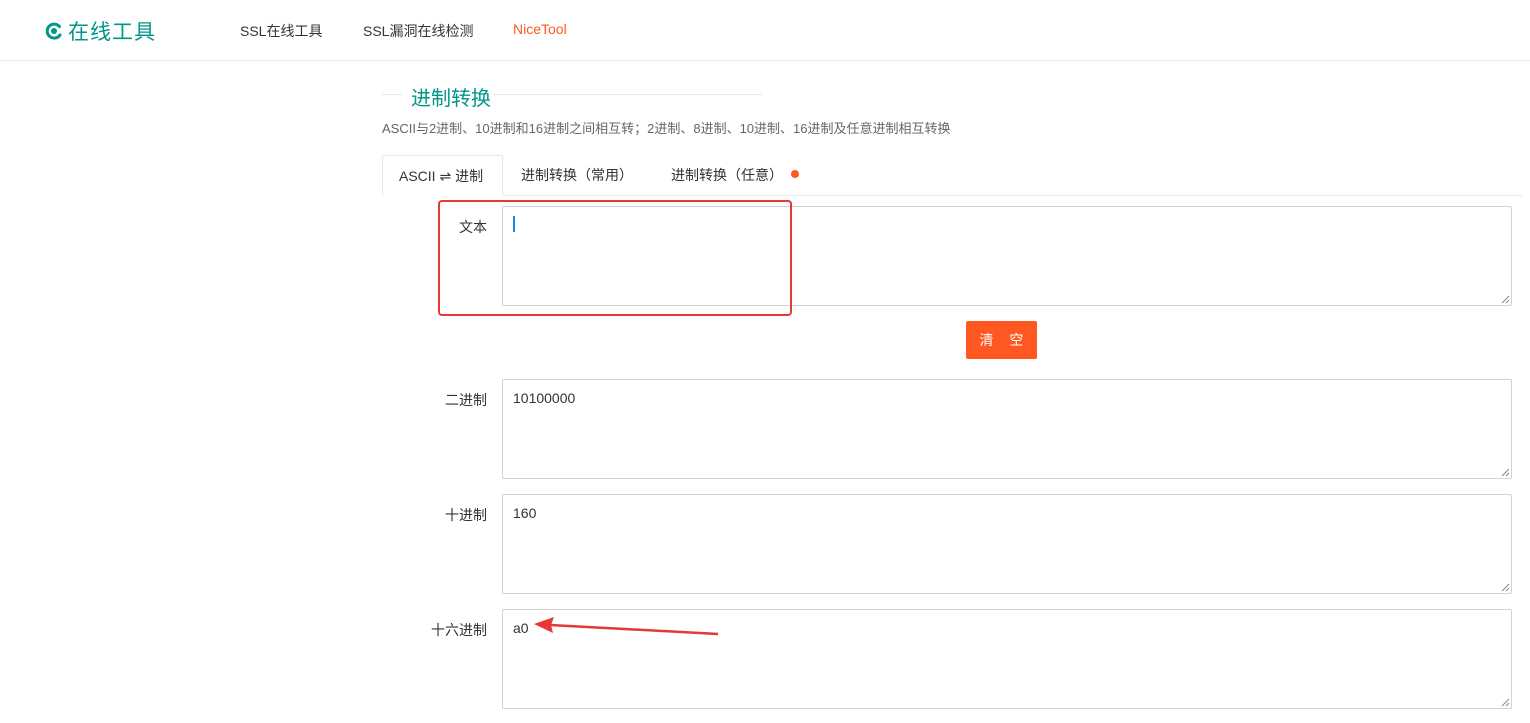 This screenshot has width=1530, height=723. What do you see at coordinates (1007, 544) in the screenshot?
I see `decimal-field: 160` at bounding box center [1007, 544].